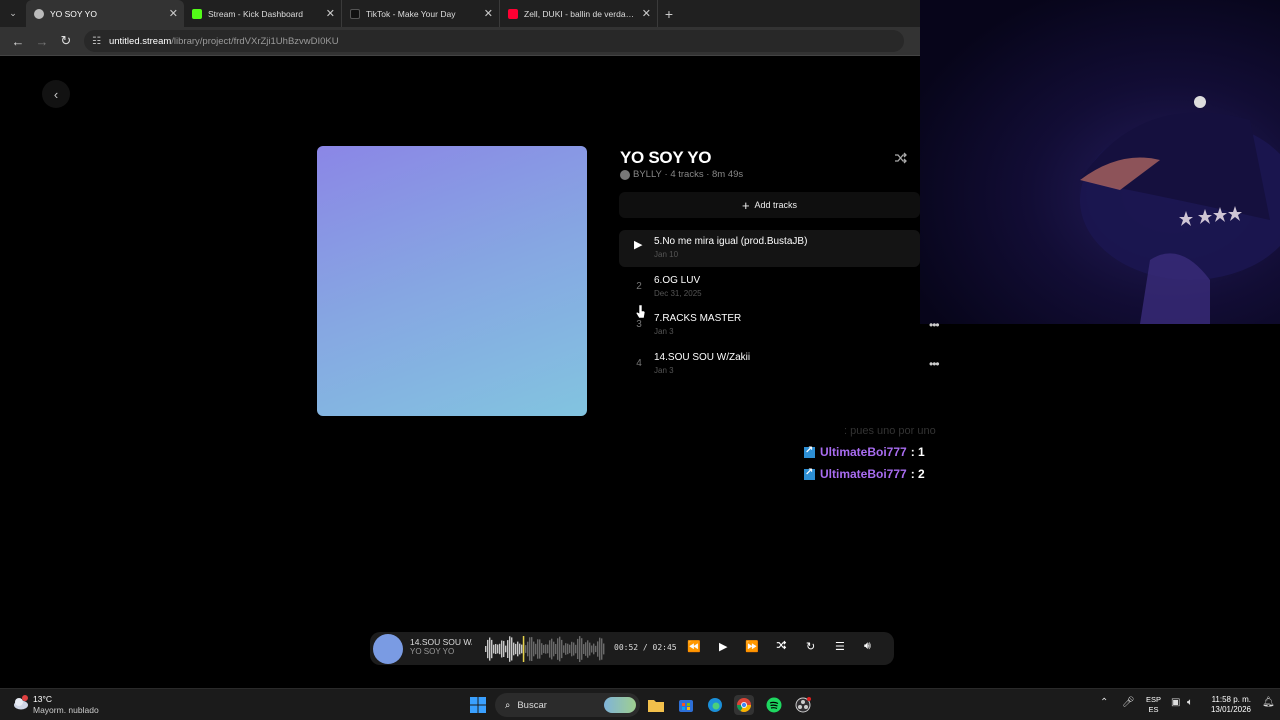  Describe the element at coordinates (73, 13) in the screenshot. I see `tab-title: YO SOY YO` at that location.